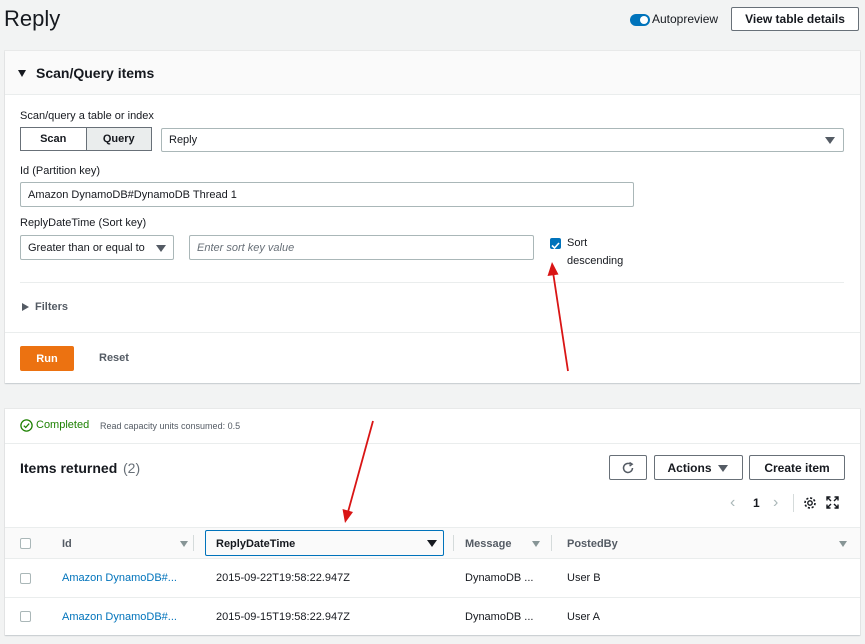 The height and width of the screenshot is (644, 865). Describe the element at coordinates (25, 307) in the screenshot. I see `caret-right-icon` at that location.